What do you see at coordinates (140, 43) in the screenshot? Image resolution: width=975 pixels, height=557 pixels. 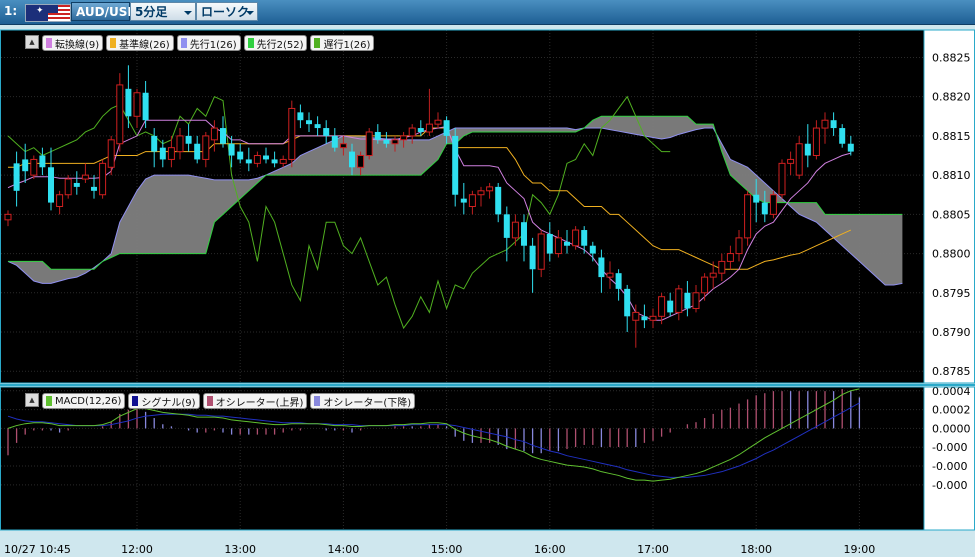 I see `legend-kijun: 基準線(26)` at bounding box center [140, 43].